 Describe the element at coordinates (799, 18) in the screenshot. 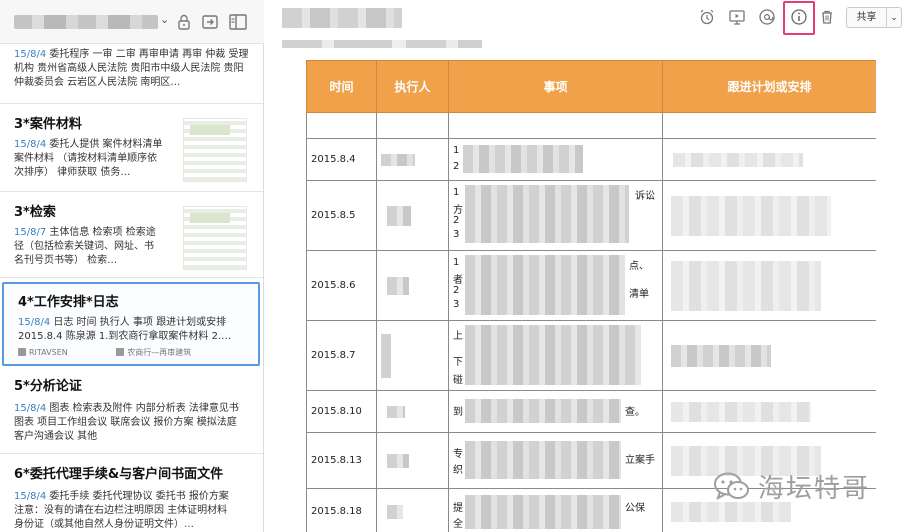

I see `info-button-highlight` at that location.